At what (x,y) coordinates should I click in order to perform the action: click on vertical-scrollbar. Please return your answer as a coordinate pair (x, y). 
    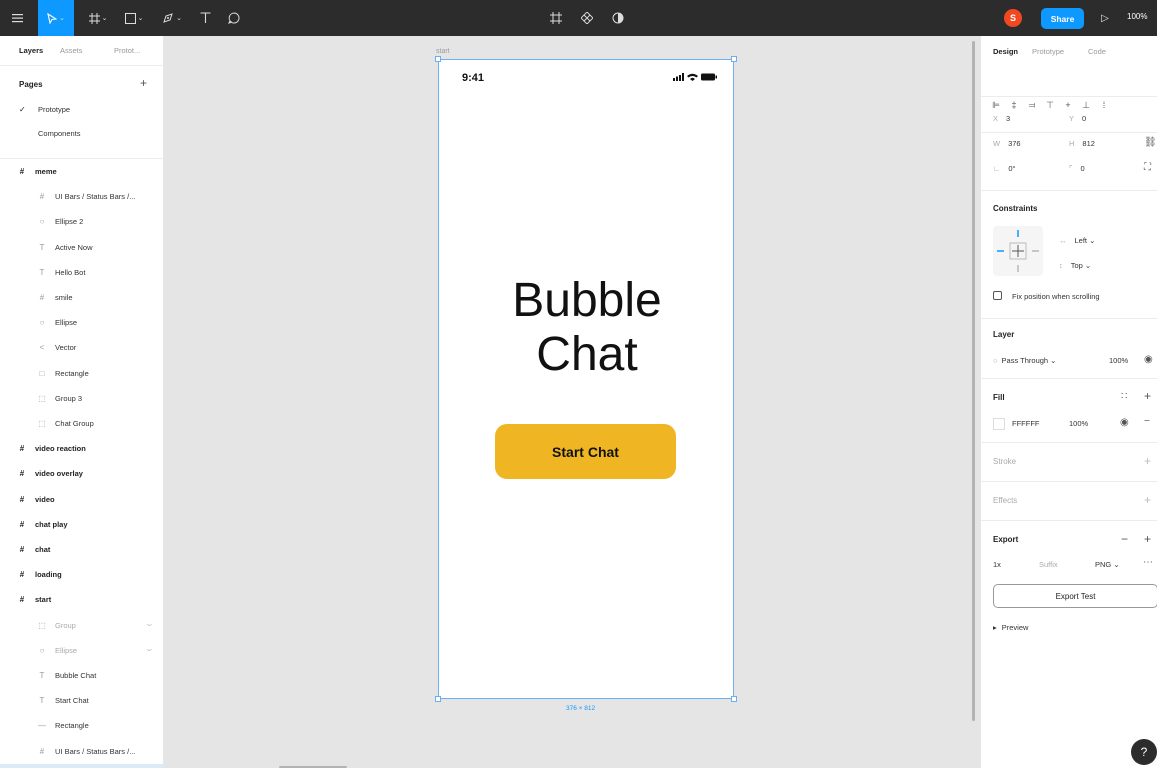
    Looking at the image, I should click on (973, 381).